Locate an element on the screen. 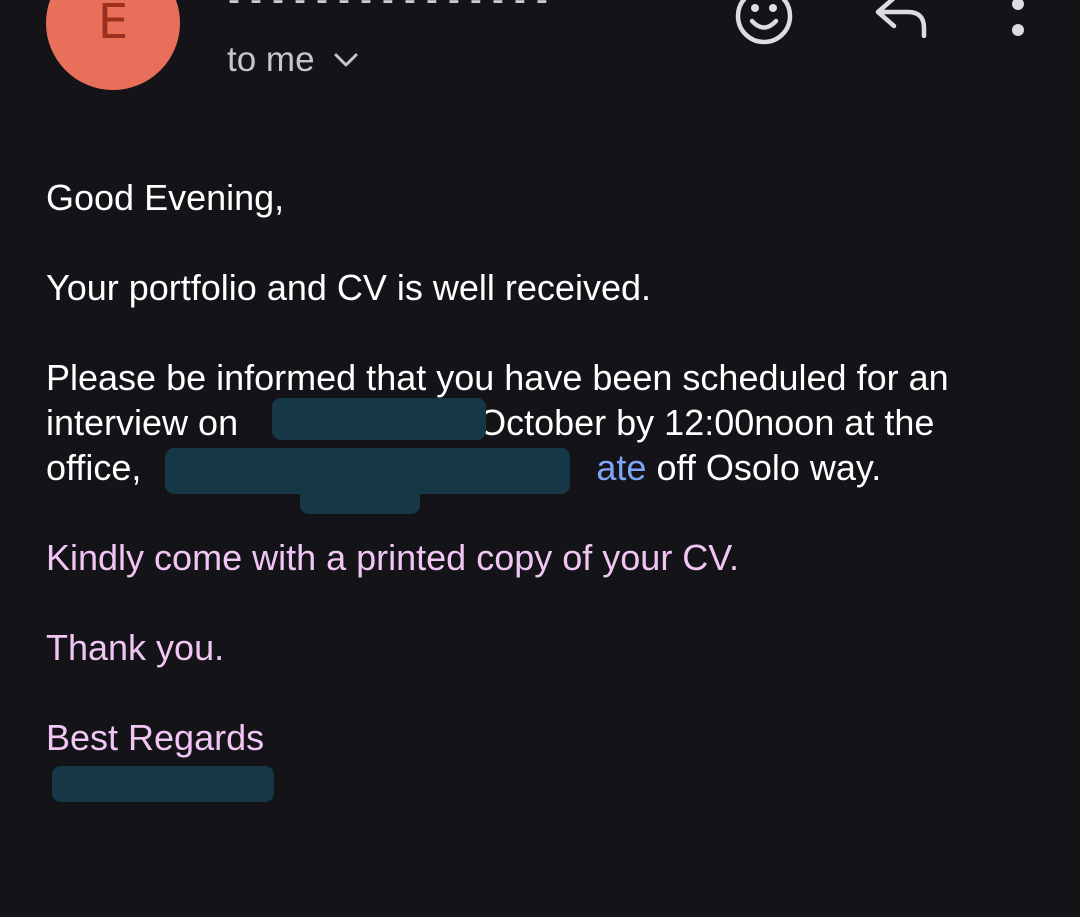  interview-suffix: October by 12:00noon at the is located at coordinates (706, 422).